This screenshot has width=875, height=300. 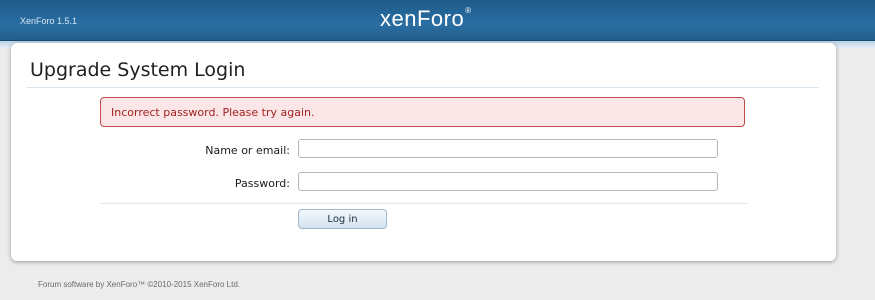 I want to click on login-field-label: Name or email:, so click(x=247, y=150).